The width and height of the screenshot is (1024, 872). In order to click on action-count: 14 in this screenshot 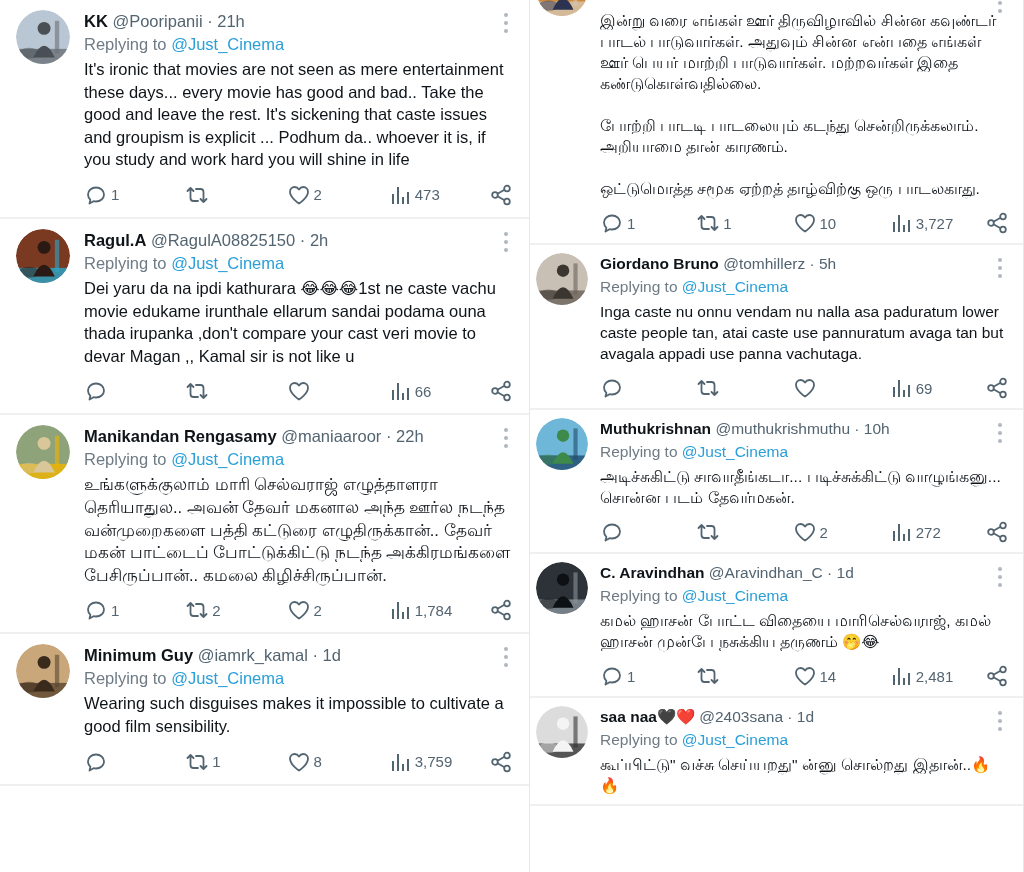, I will do `click(828, 676)`.